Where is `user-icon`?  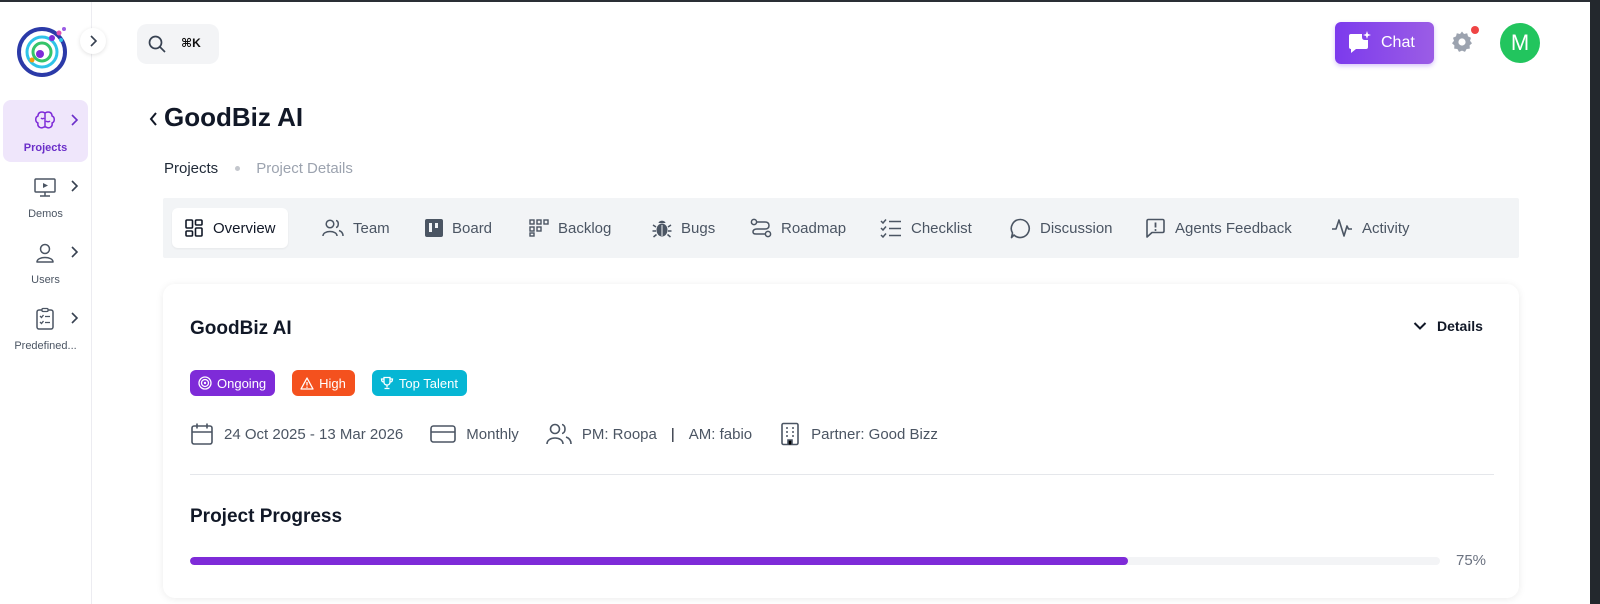
user-icon is located at coordinates (45, 253).